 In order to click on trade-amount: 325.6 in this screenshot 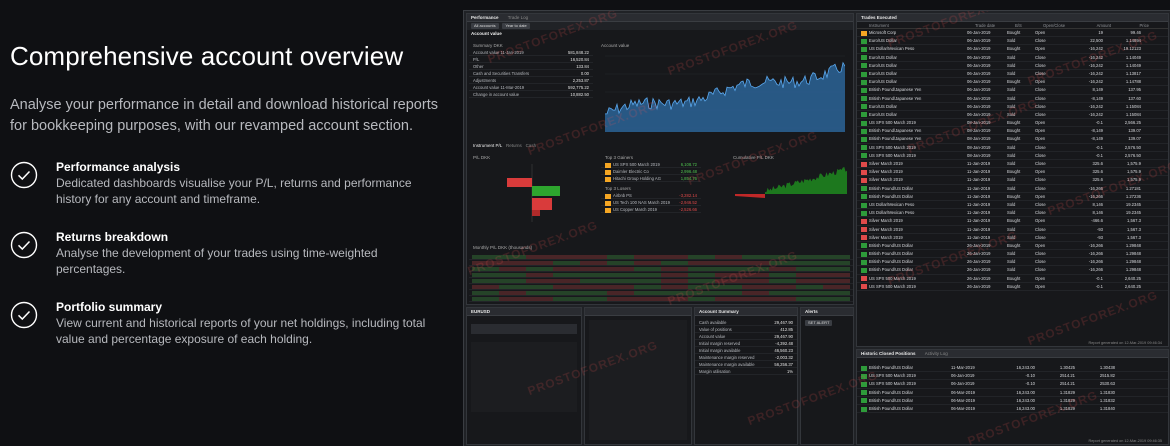, I will do `click(1097, 172)`.